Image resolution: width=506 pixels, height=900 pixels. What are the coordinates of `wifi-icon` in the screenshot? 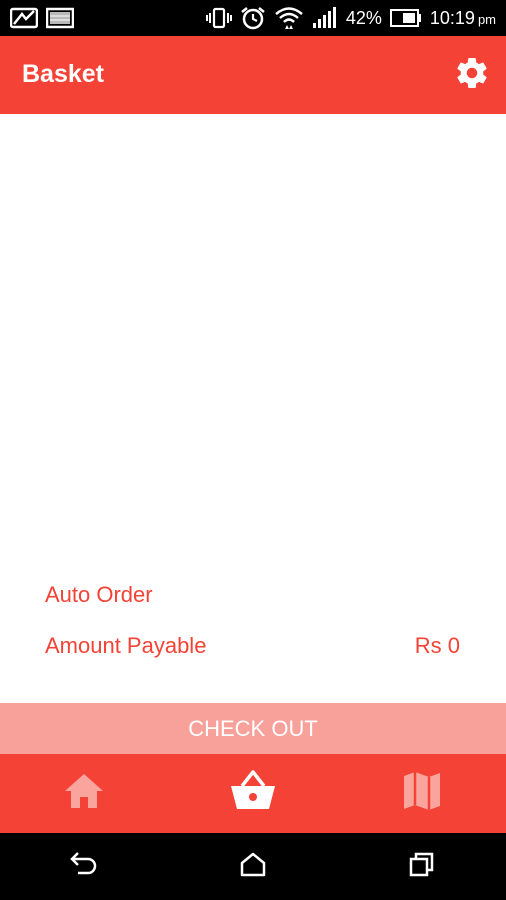 It's located at (289, 18).